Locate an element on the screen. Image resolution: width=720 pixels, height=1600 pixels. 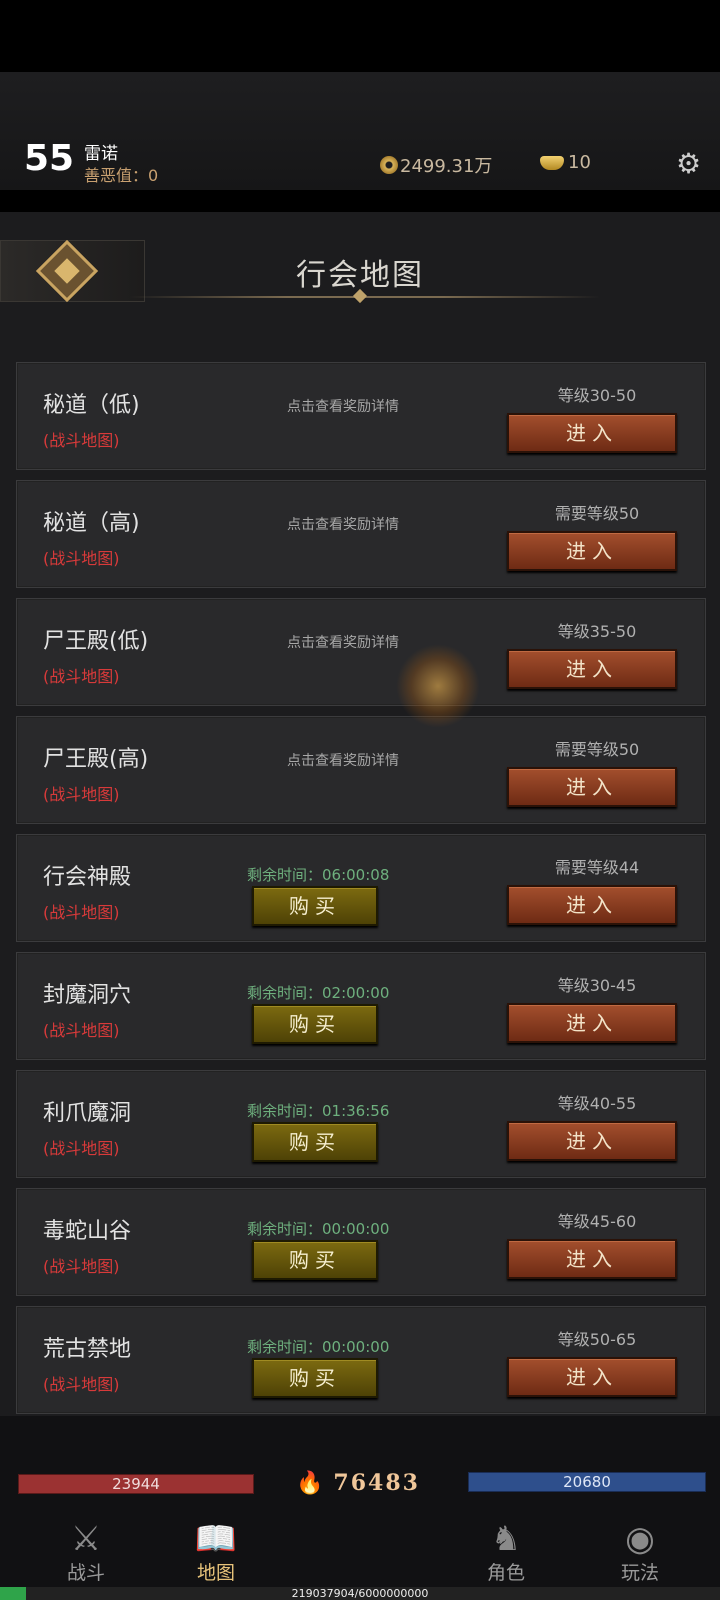
level-requirement: 等级35-50 is located at coordinates (597, 631).